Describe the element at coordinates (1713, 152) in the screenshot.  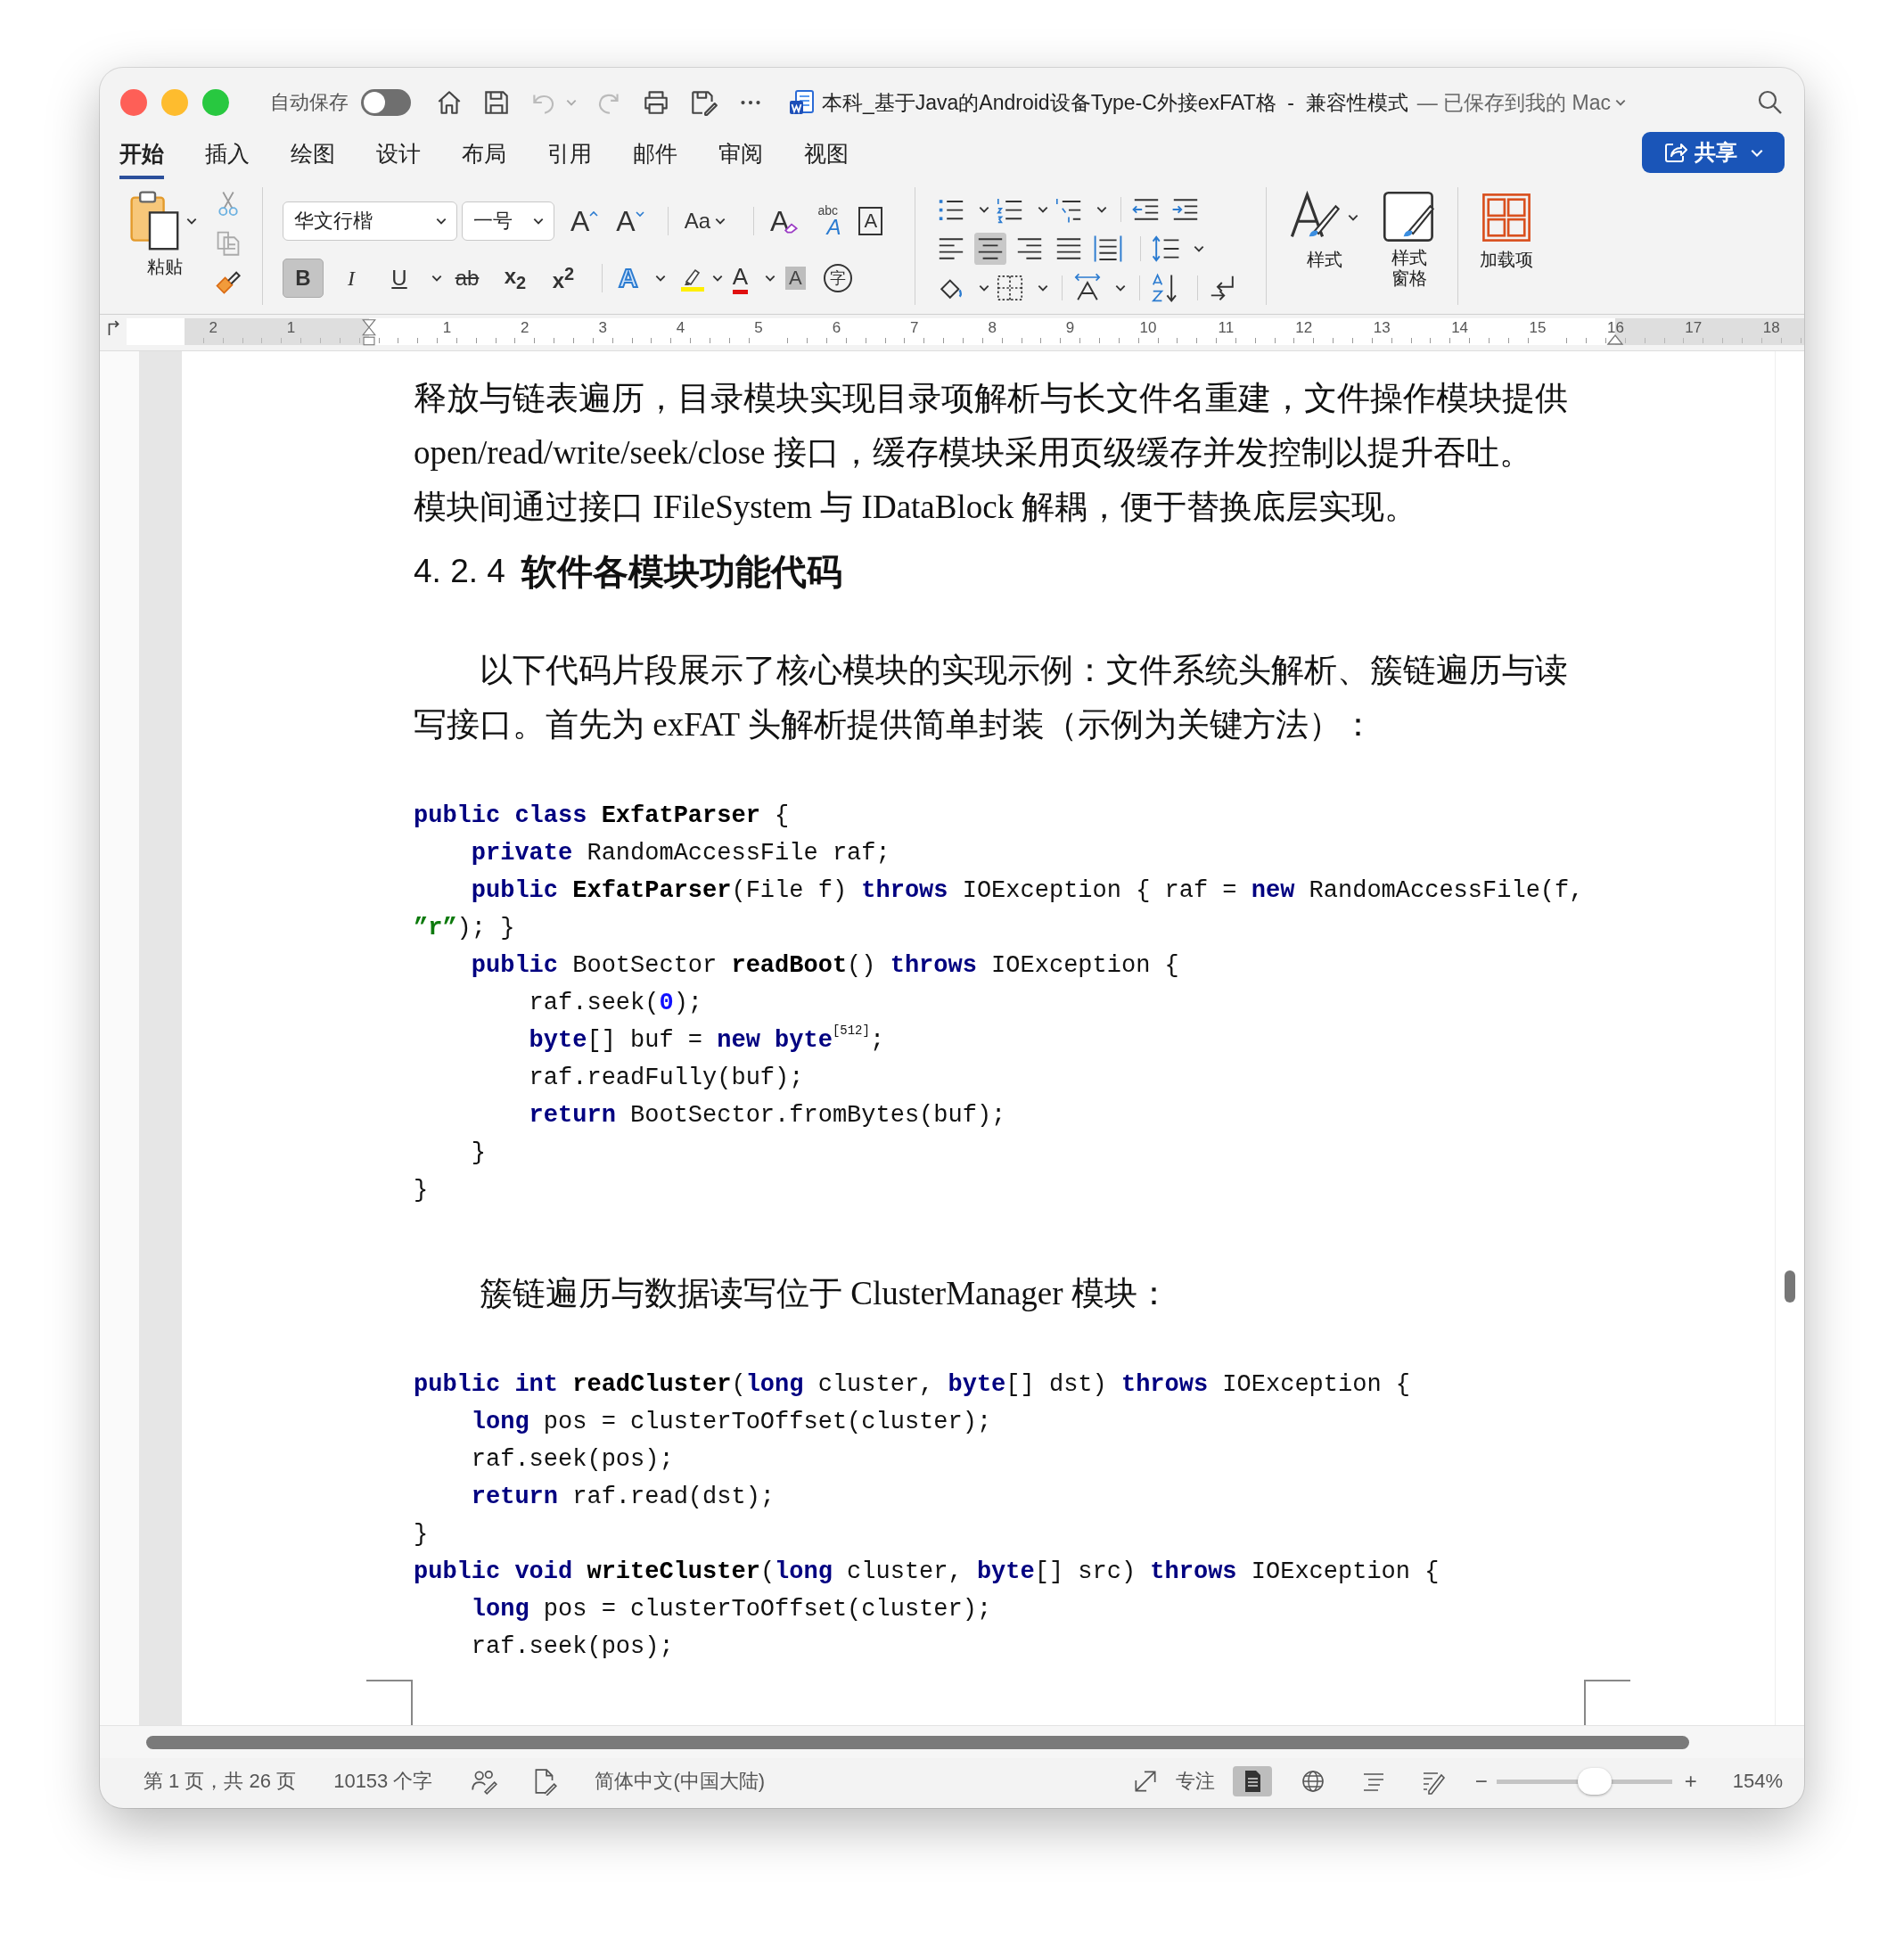
I see `share-button: 共享` at that location.